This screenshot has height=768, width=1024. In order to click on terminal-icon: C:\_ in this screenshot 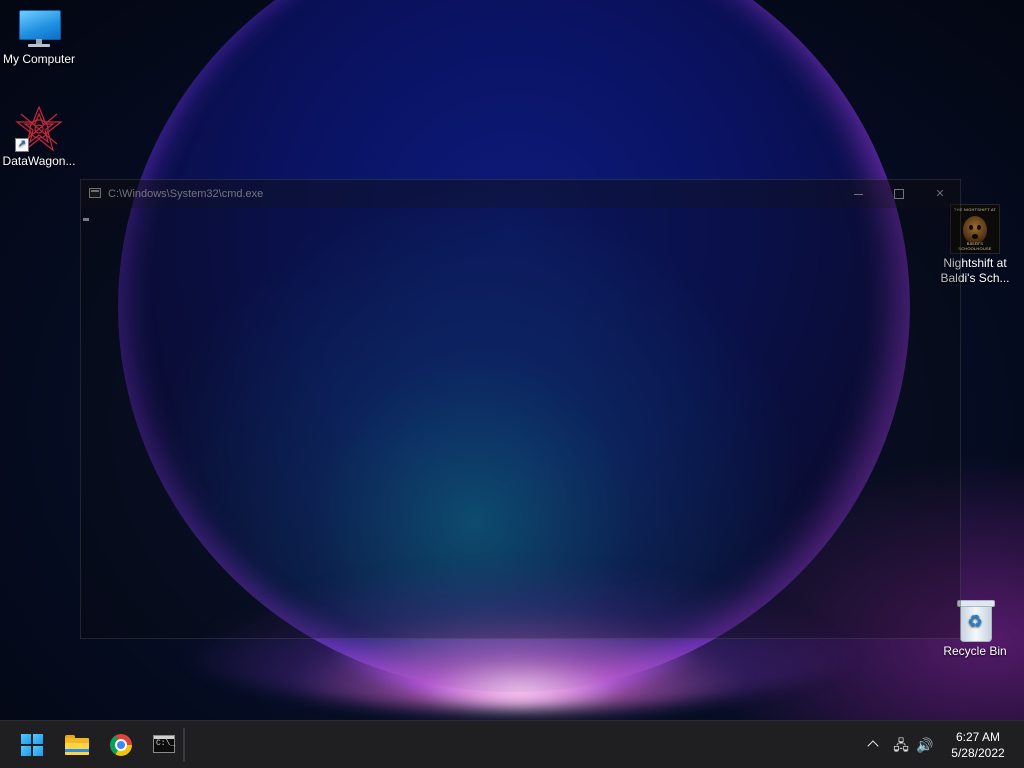, I will do `click(164, 744)`.